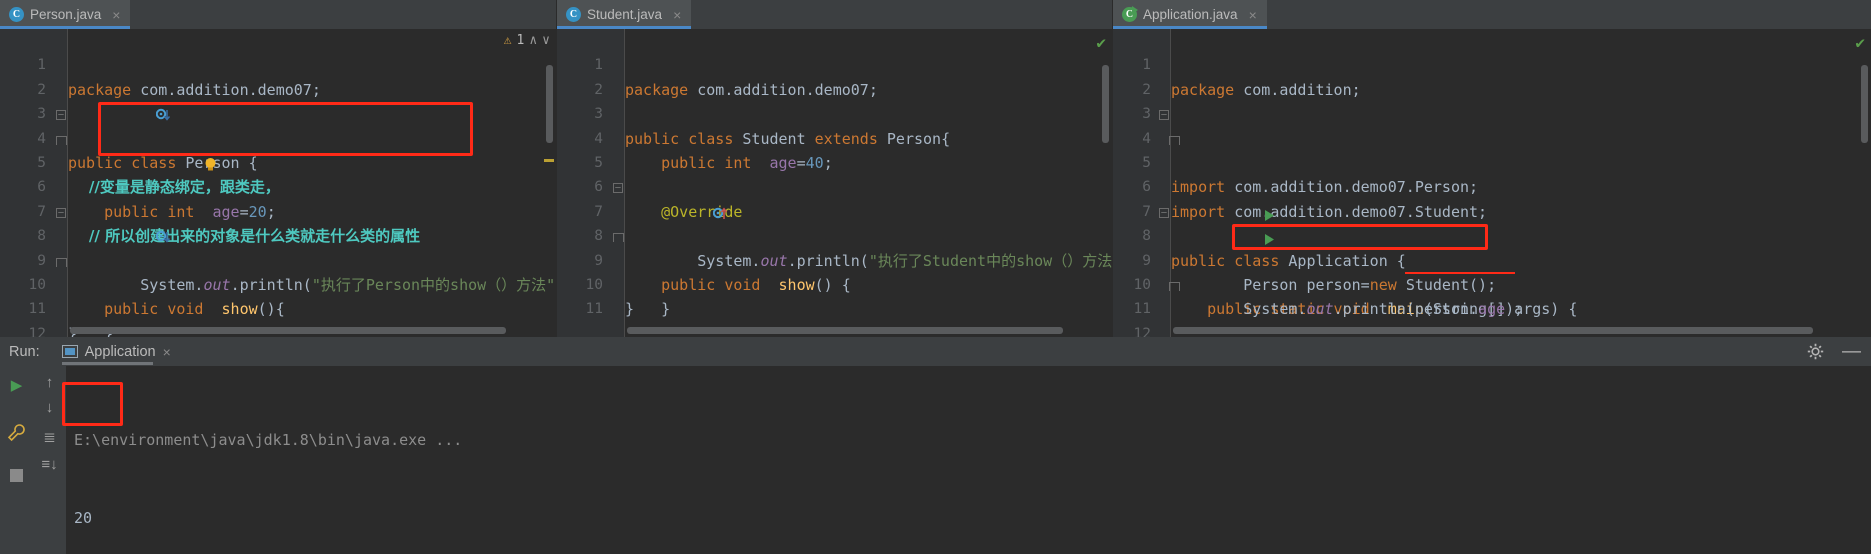 The width and height of the screenshot is (1871, 554). I want to click on print-icon: ≡↓, so click(49, 464).